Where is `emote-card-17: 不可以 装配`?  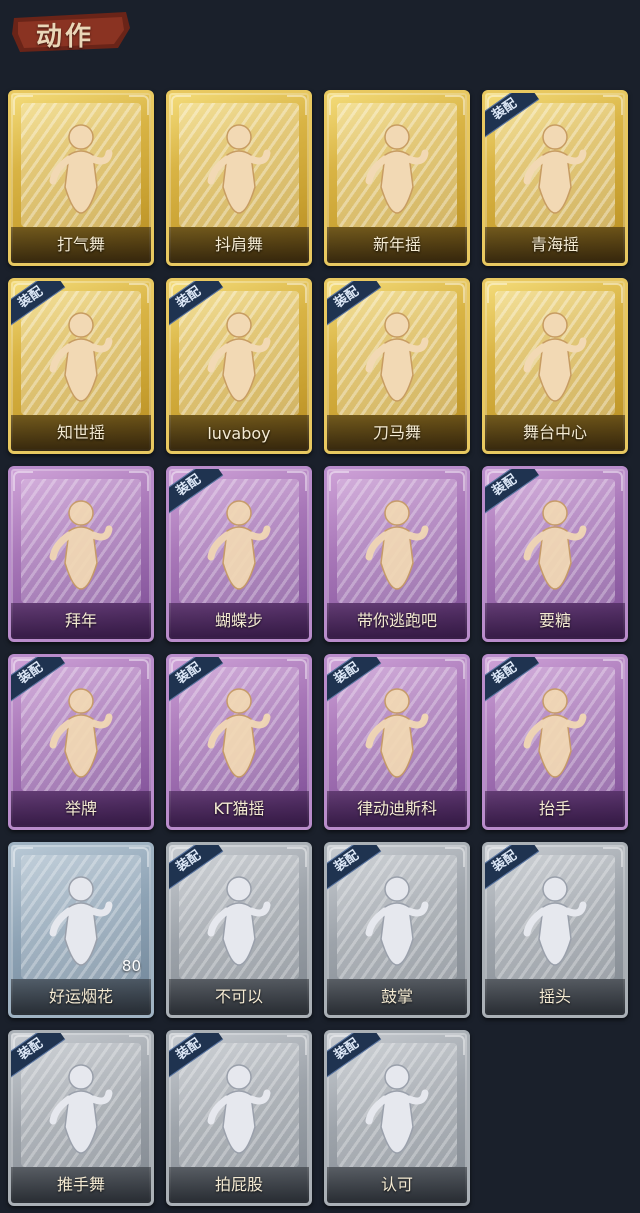 emote-card-17: 不可以 装配 is located at coordinates (239, 930).